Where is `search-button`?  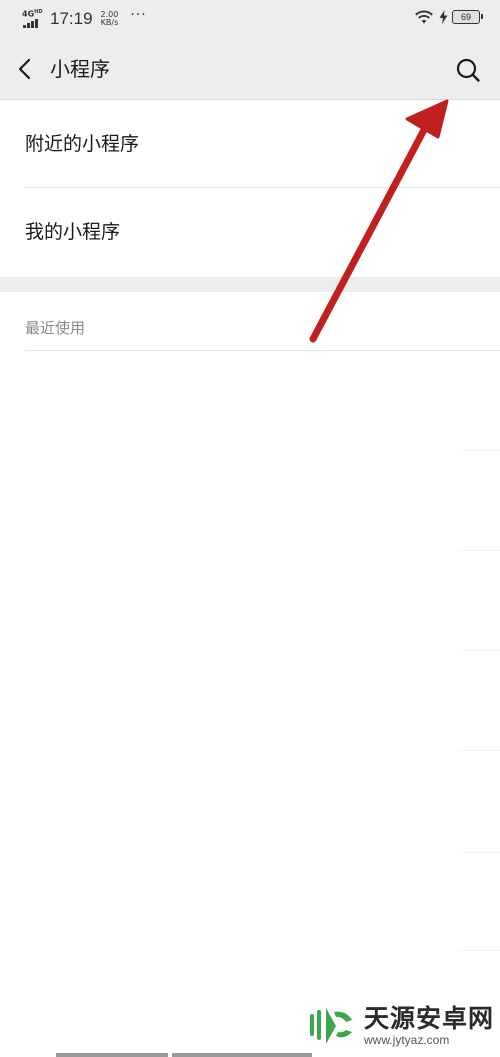
search-button is located at coordinates (468, 70).